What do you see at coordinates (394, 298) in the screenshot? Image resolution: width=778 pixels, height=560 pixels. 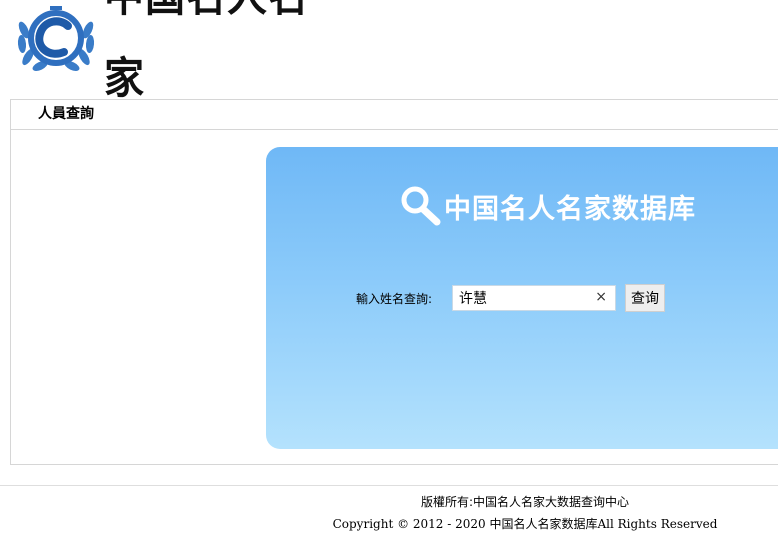 I see `name-search-label: 輸入姓名查詢:` at bounding box center [394, 298].